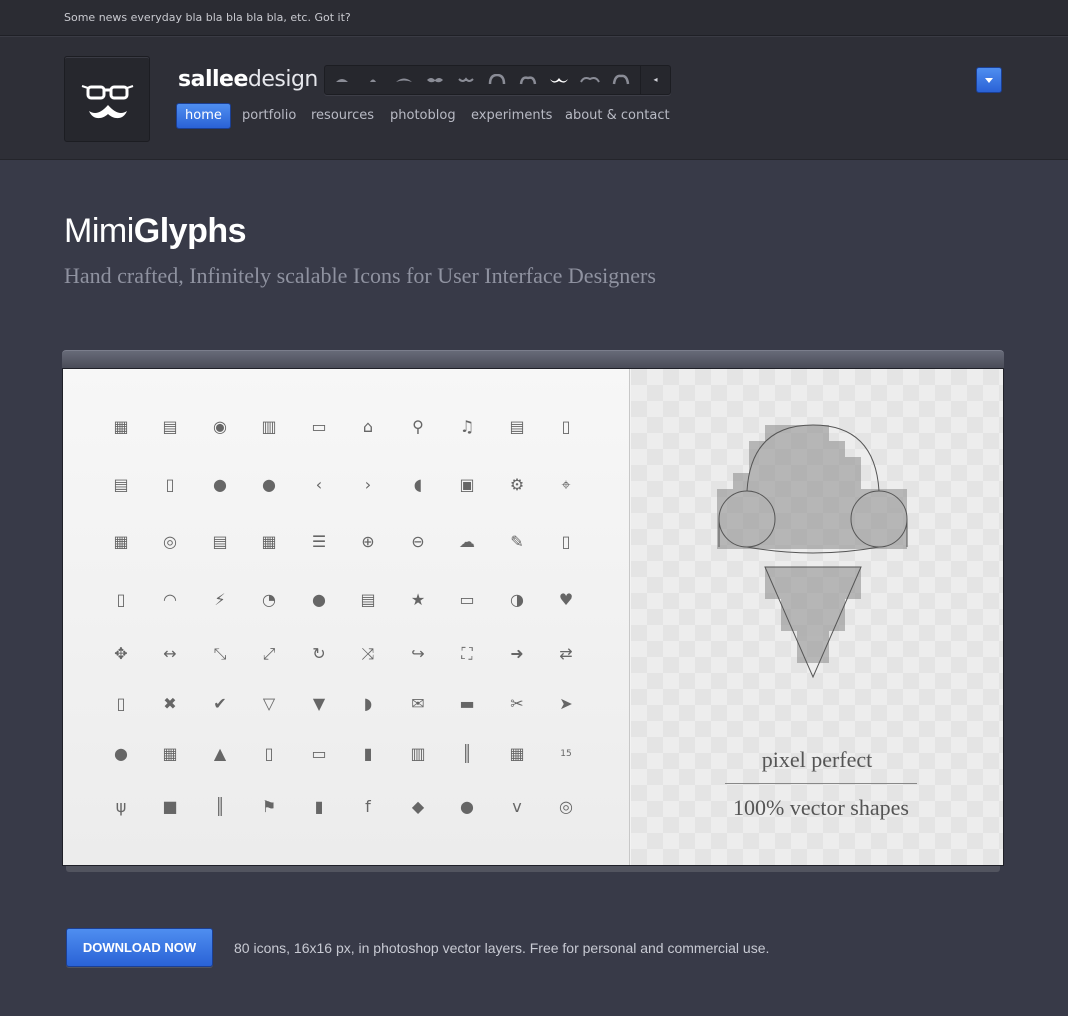  Describe the element at coordinates (621, 80) in the screenshot. I see `mustache-10-icon` at that location.